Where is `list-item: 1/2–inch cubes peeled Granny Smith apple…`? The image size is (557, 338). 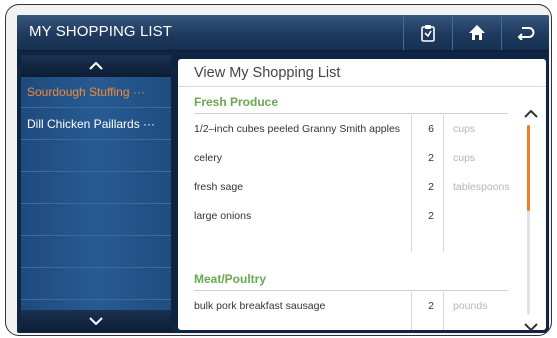 list-item: 1/2–inch cubes peeled Granny Smith apple… is located at coordinates (348, 129).